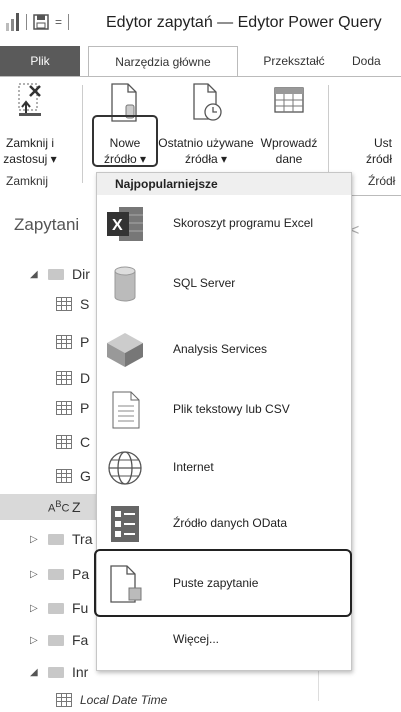 The height and width of the screenshot is (712, 401). Describe the element at coordinates (289, 126) in the screenshot. I see `enter-data-button: Wprowadź dane` at that location.